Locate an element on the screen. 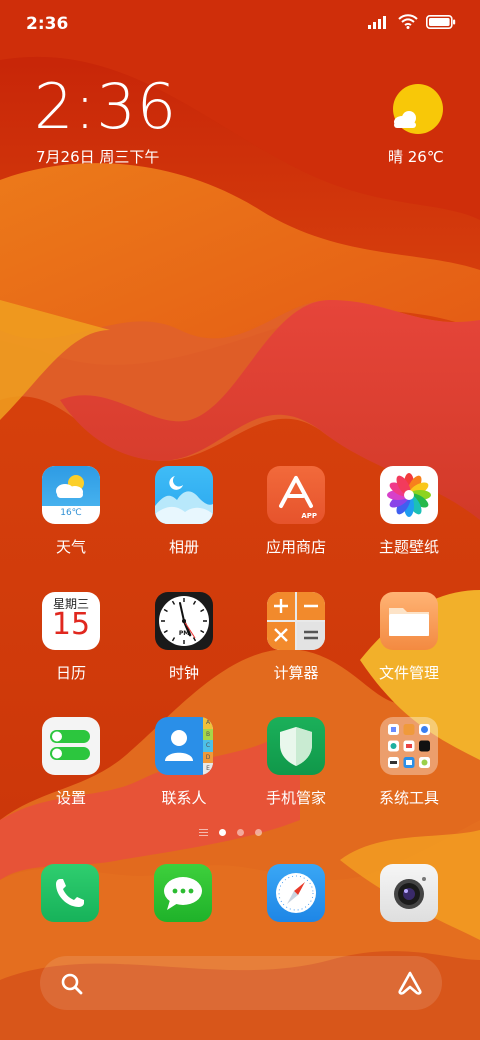  app-settings: 设置 is located at coordinates (71, 762).